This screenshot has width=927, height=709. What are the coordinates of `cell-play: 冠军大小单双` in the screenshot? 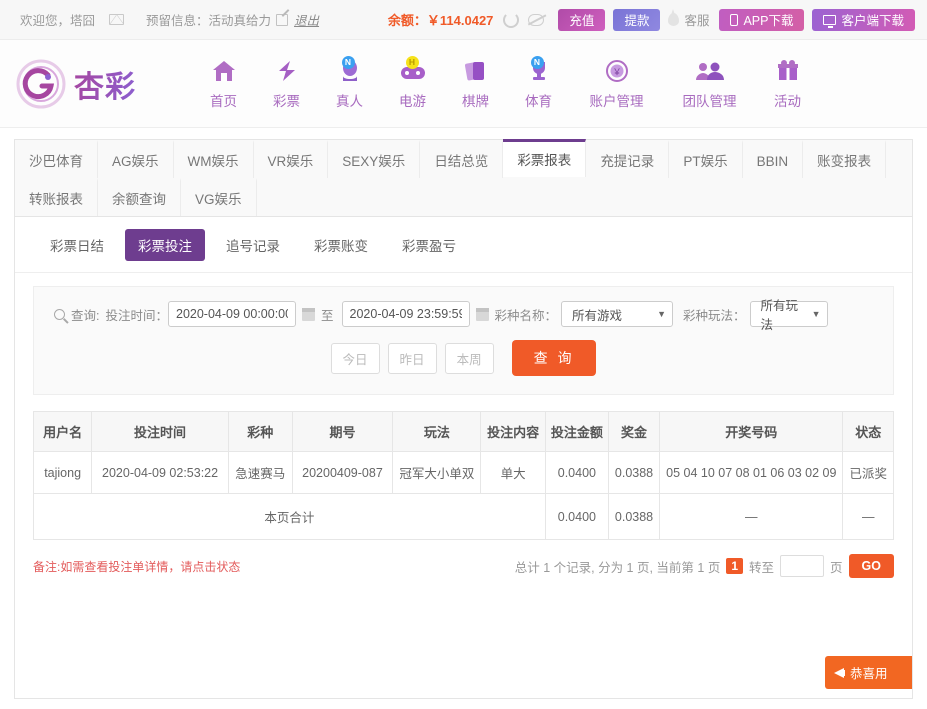 It's located at (437, 472).